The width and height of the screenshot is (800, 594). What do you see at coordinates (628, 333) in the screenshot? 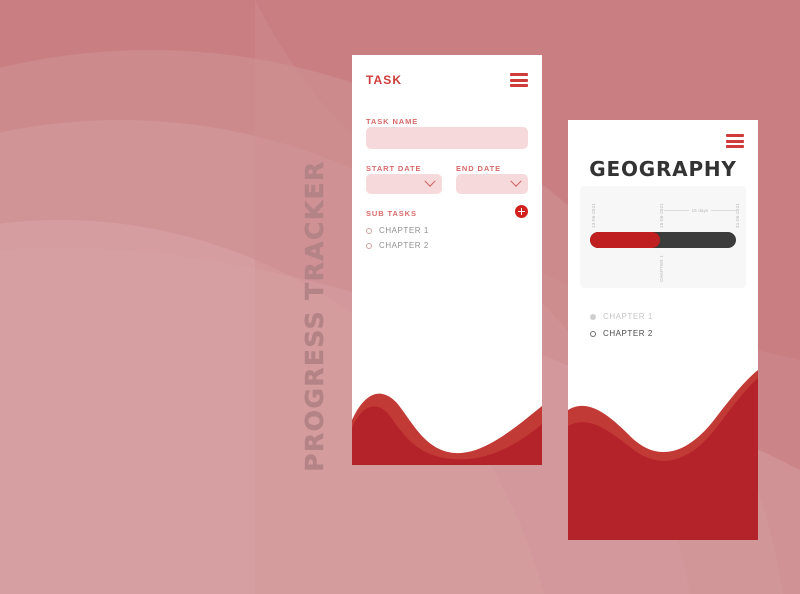
I see `chapter-label: CHAPTER 2` at bounding box center [628, 333].